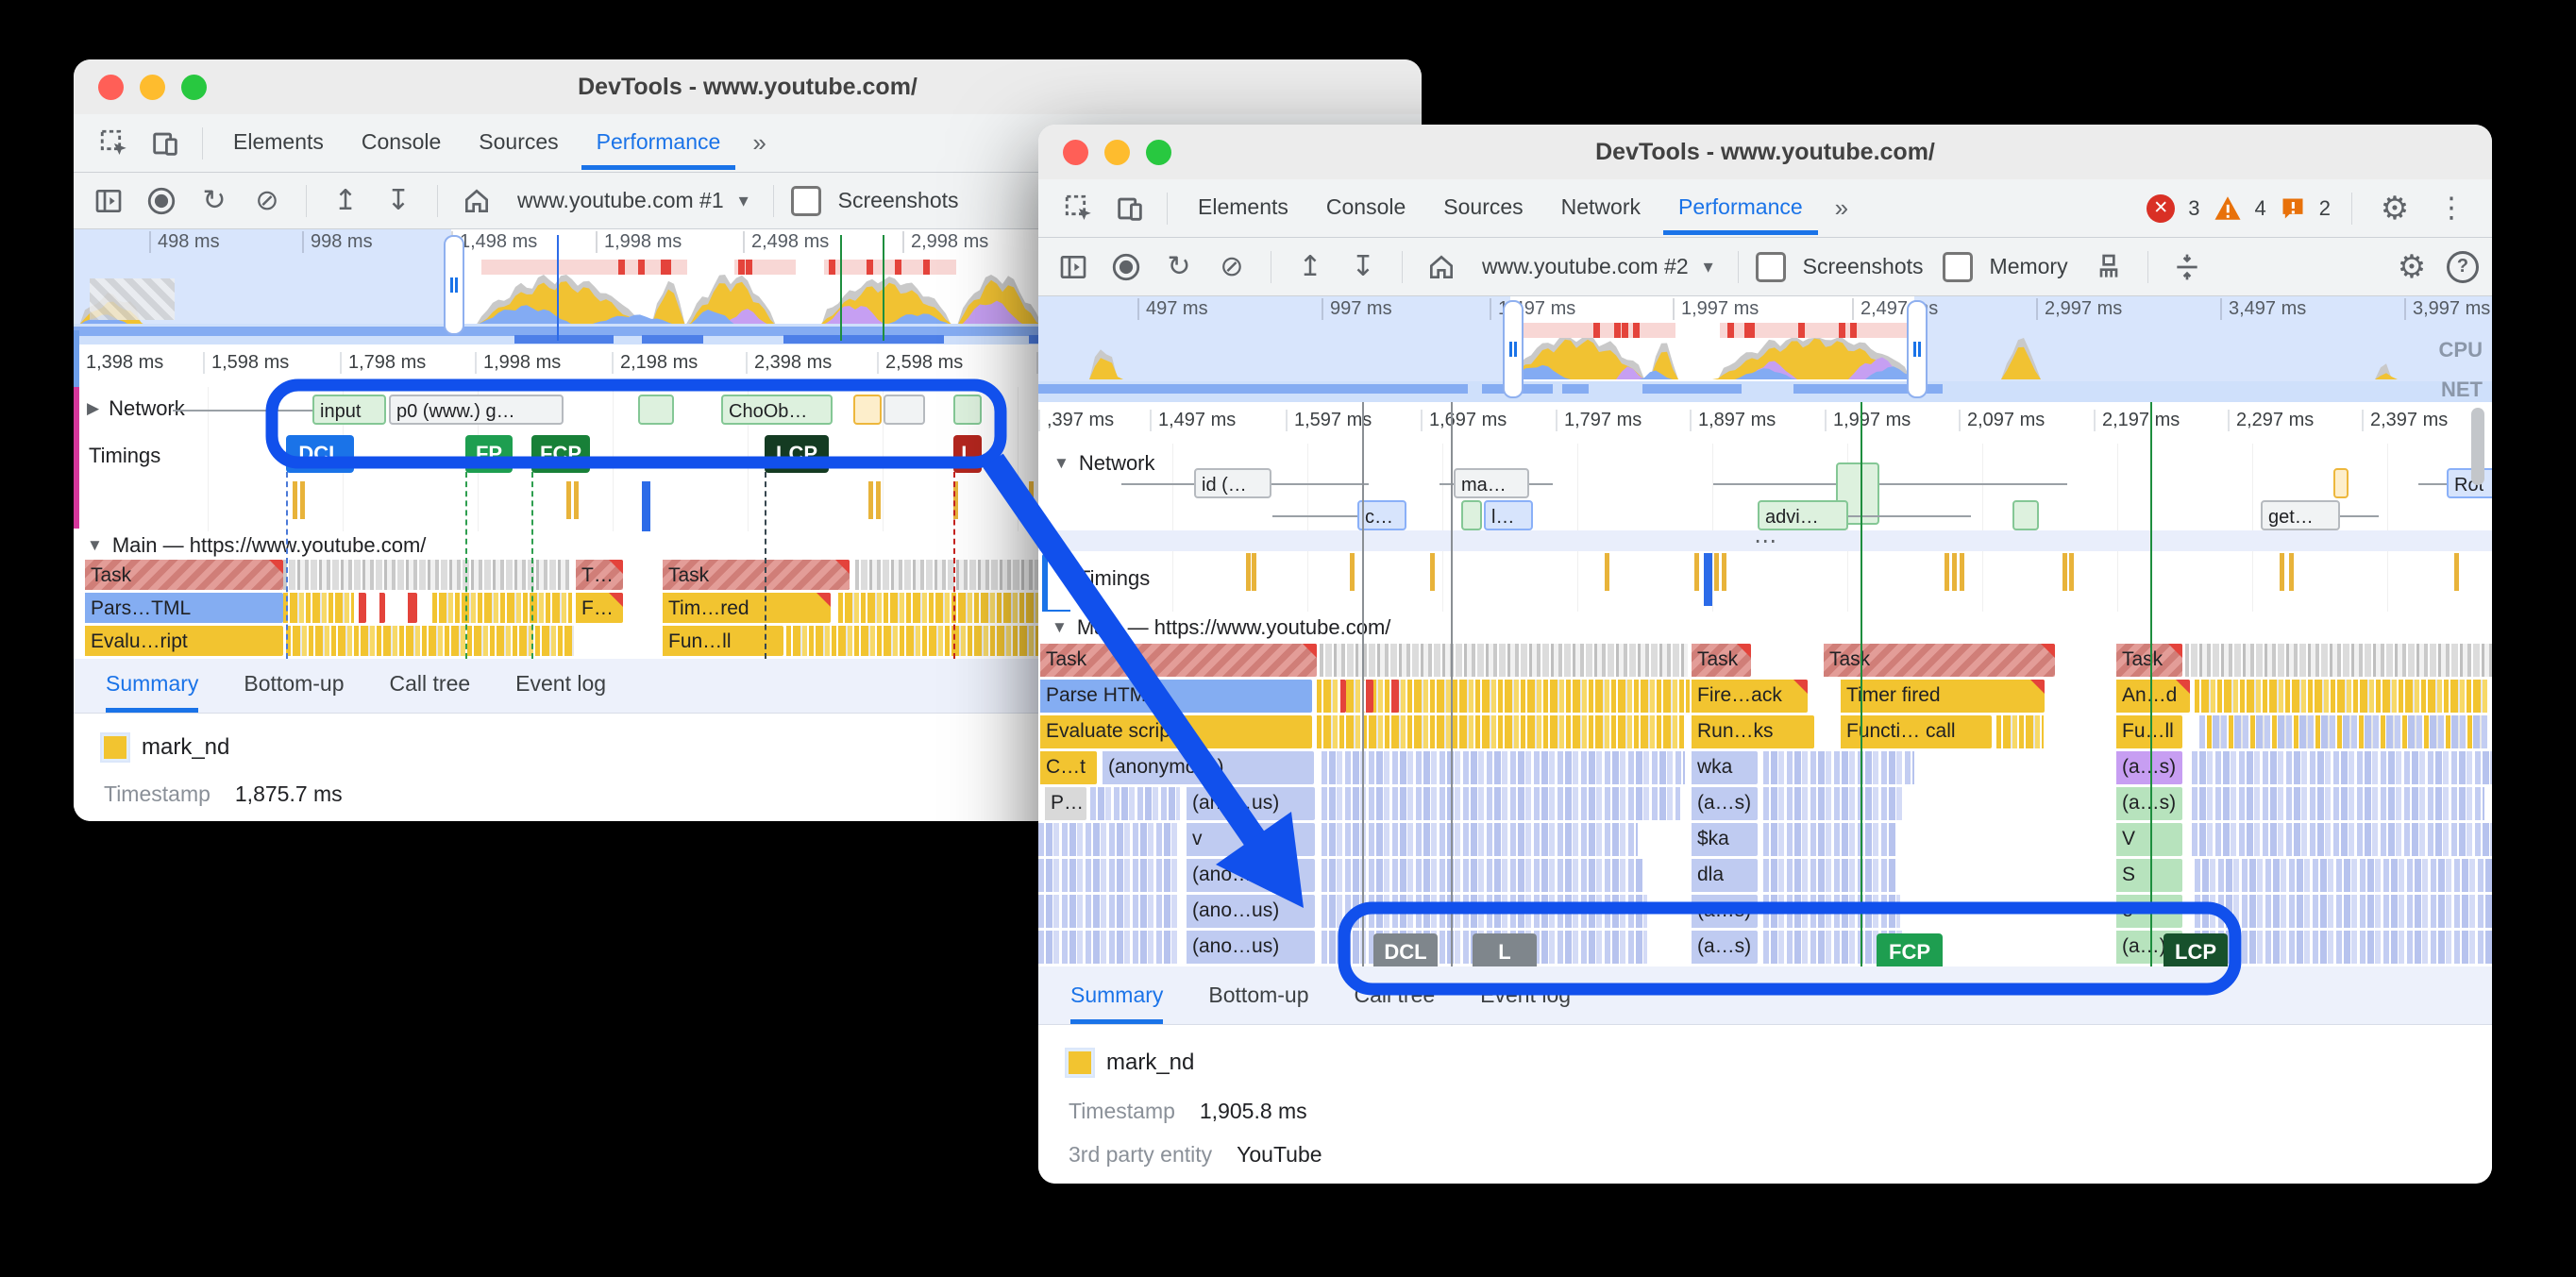  I want to click on flame-segment: Timer fired, so click(1942, 696).